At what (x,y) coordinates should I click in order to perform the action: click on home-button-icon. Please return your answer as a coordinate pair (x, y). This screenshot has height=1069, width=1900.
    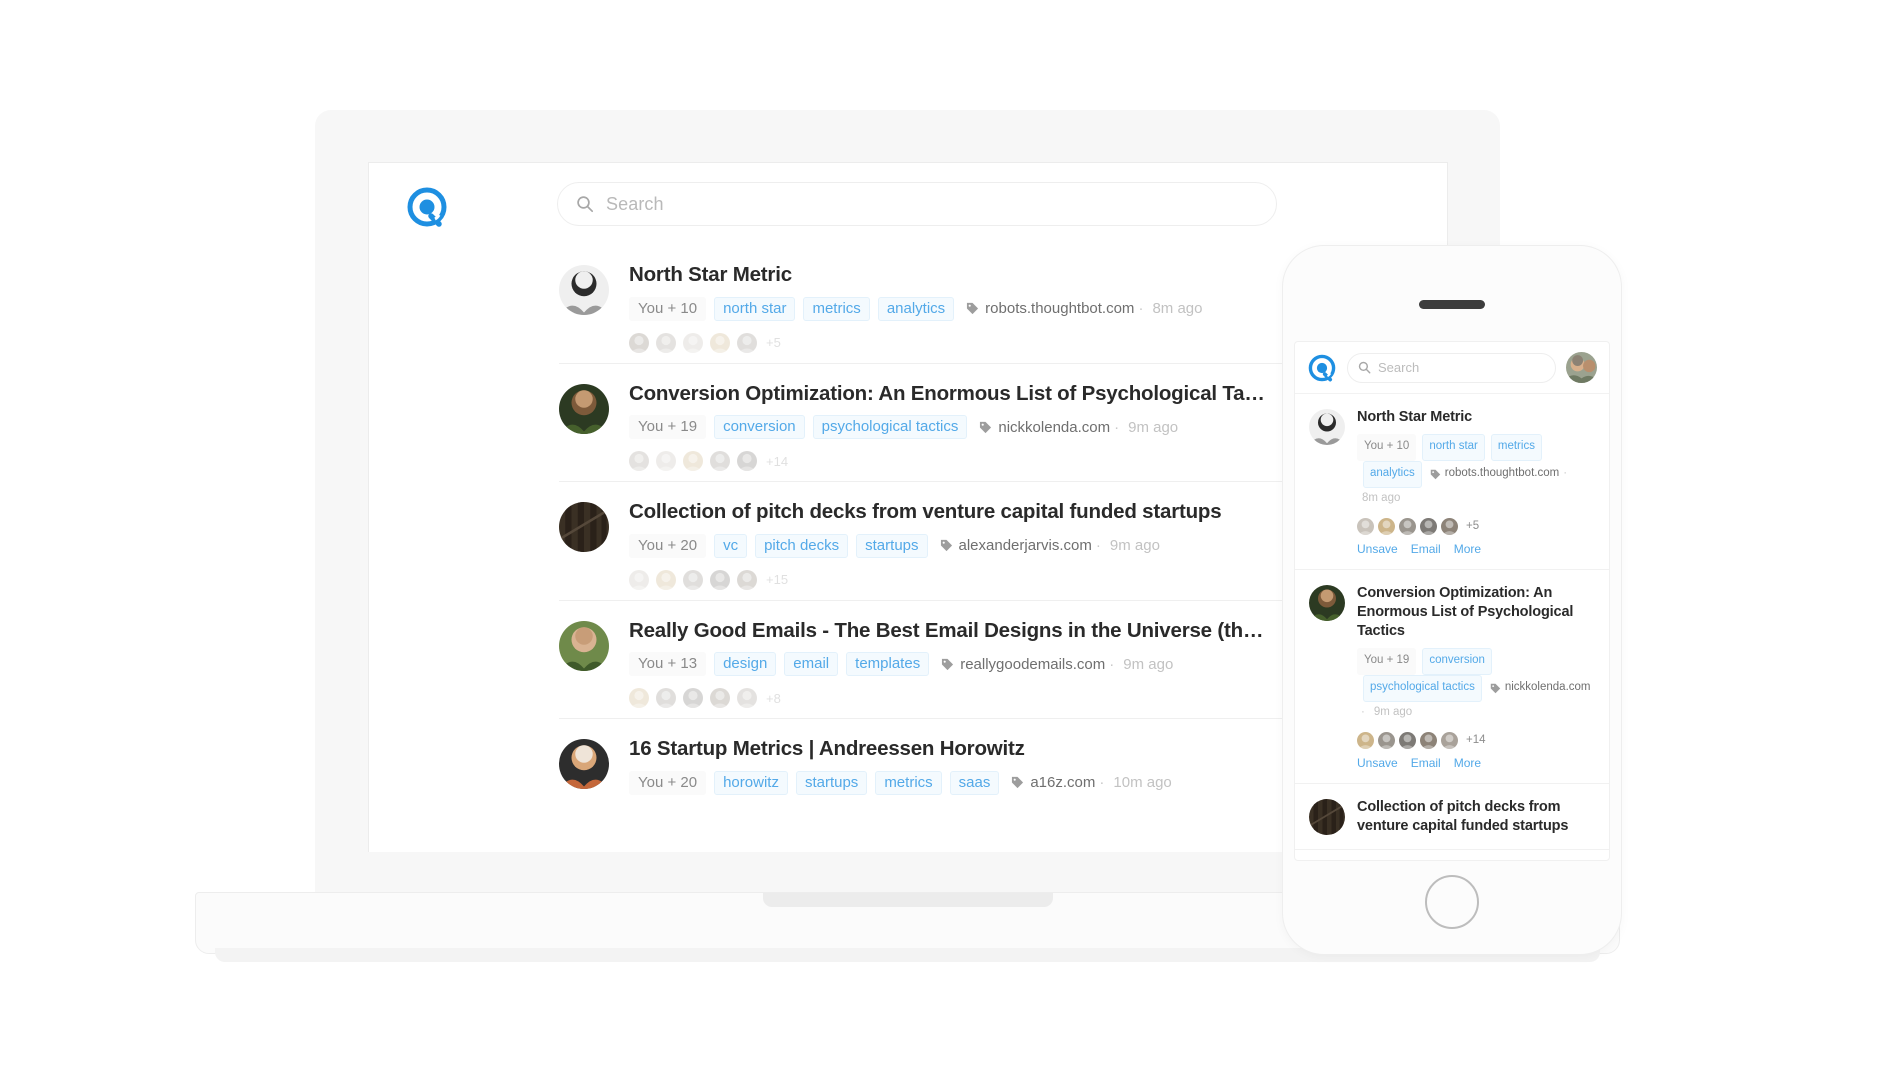
    Looking at the image, I should click on (1452, 902).